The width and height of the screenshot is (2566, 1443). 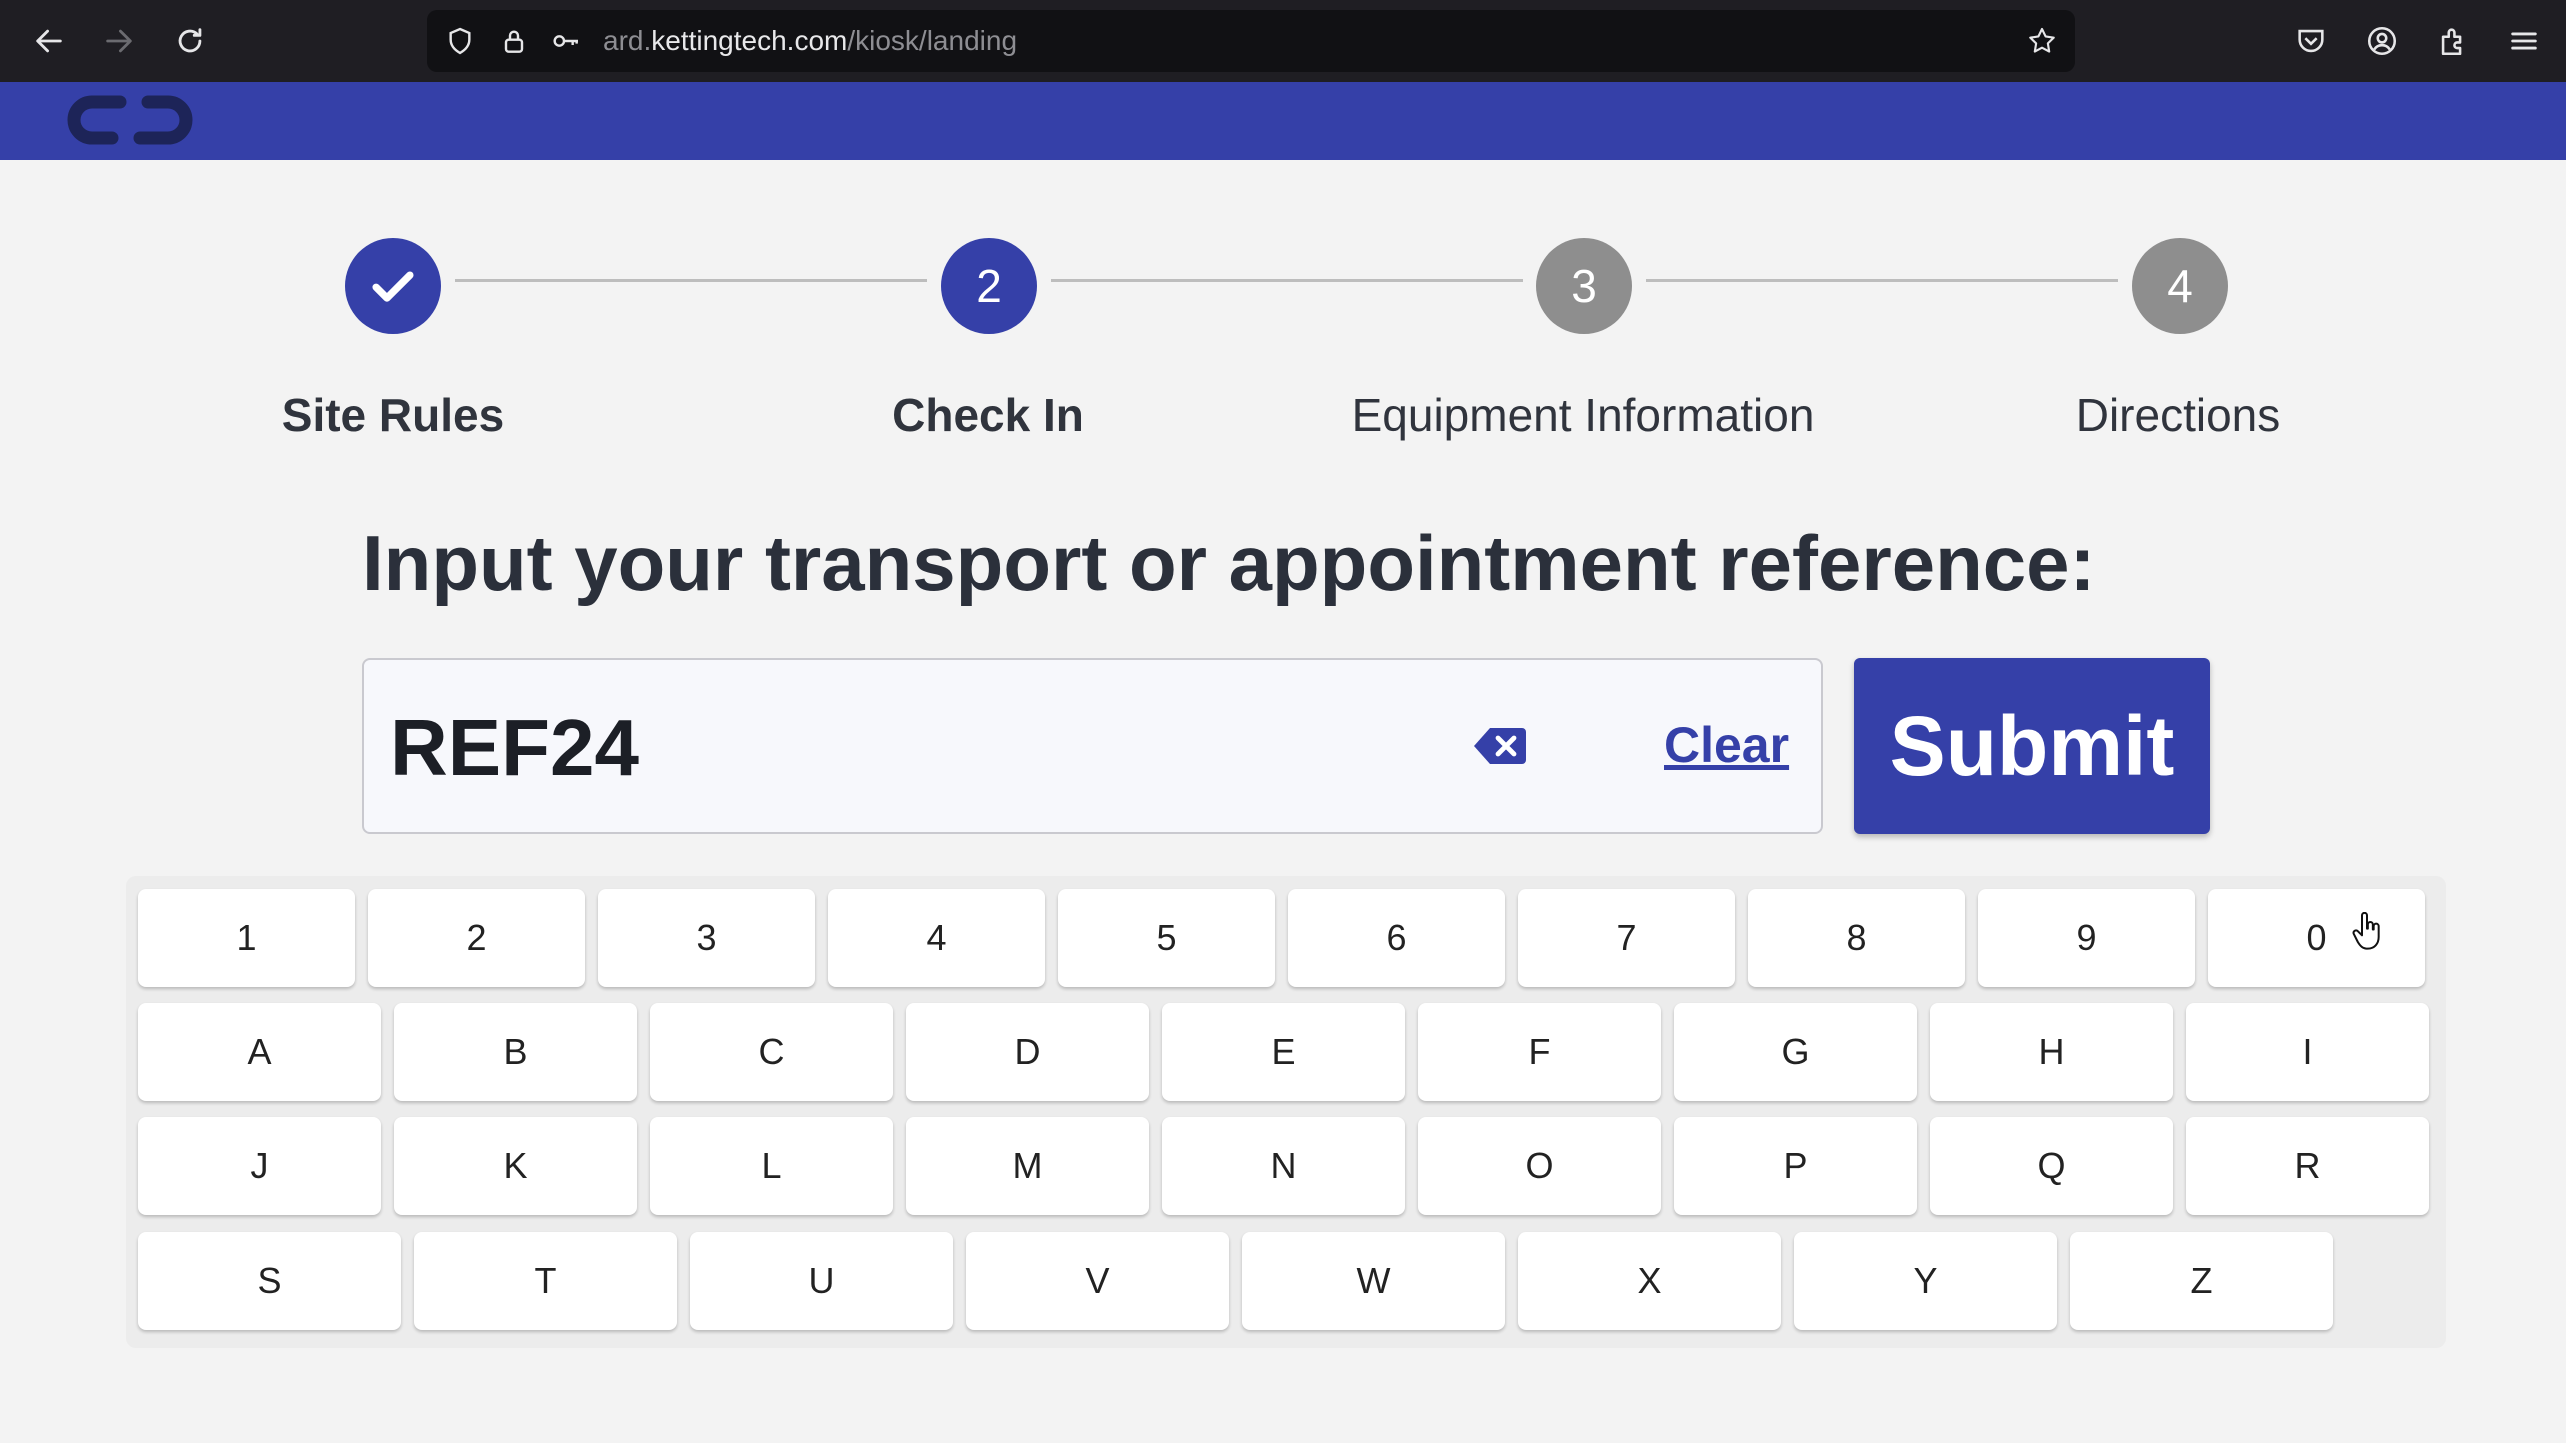 I want to click on key-8: 8, so click(x=1856, y=938).